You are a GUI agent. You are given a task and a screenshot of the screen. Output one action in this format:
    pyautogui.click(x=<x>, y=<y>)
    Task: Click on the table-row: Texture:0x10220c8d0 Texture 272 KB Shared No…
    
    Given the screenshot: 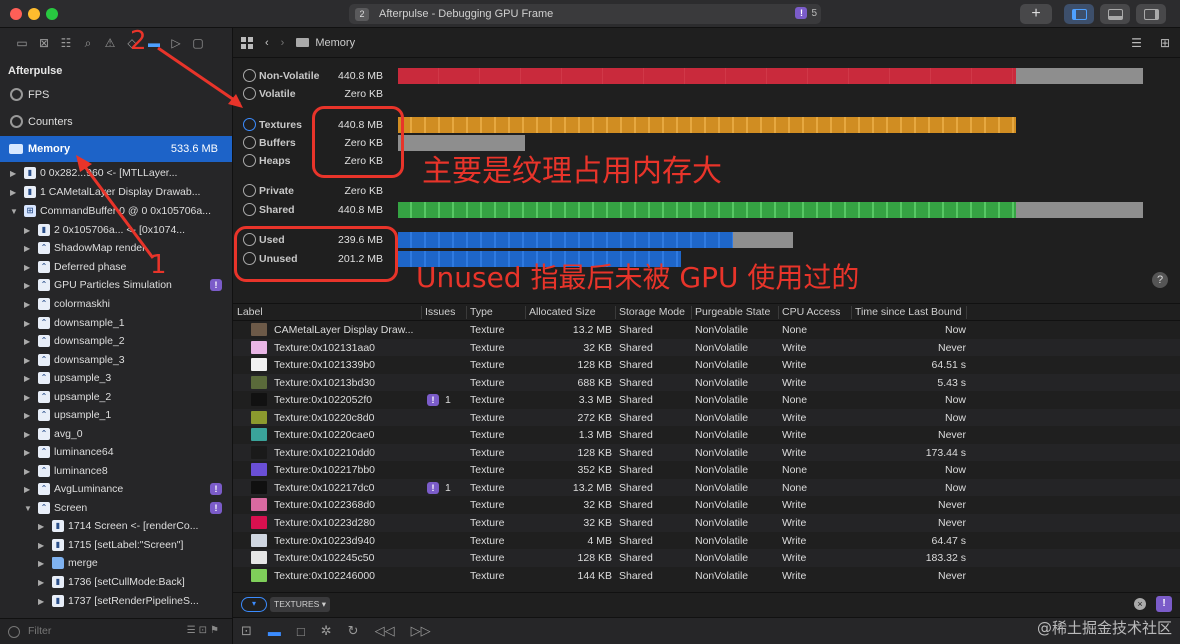 What is the action you would take?
    pyautogui.click(x=706, y=417)
    